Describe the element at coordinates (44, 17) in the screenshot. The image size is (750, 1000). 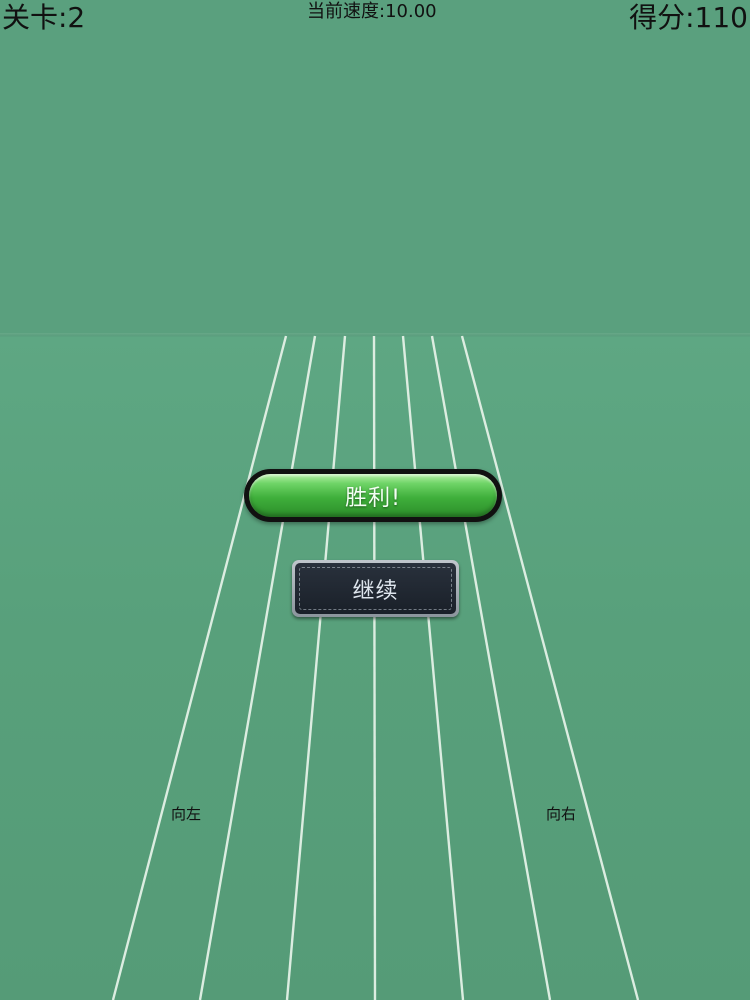
I see `level-indicator: 关卡:2` at that location.